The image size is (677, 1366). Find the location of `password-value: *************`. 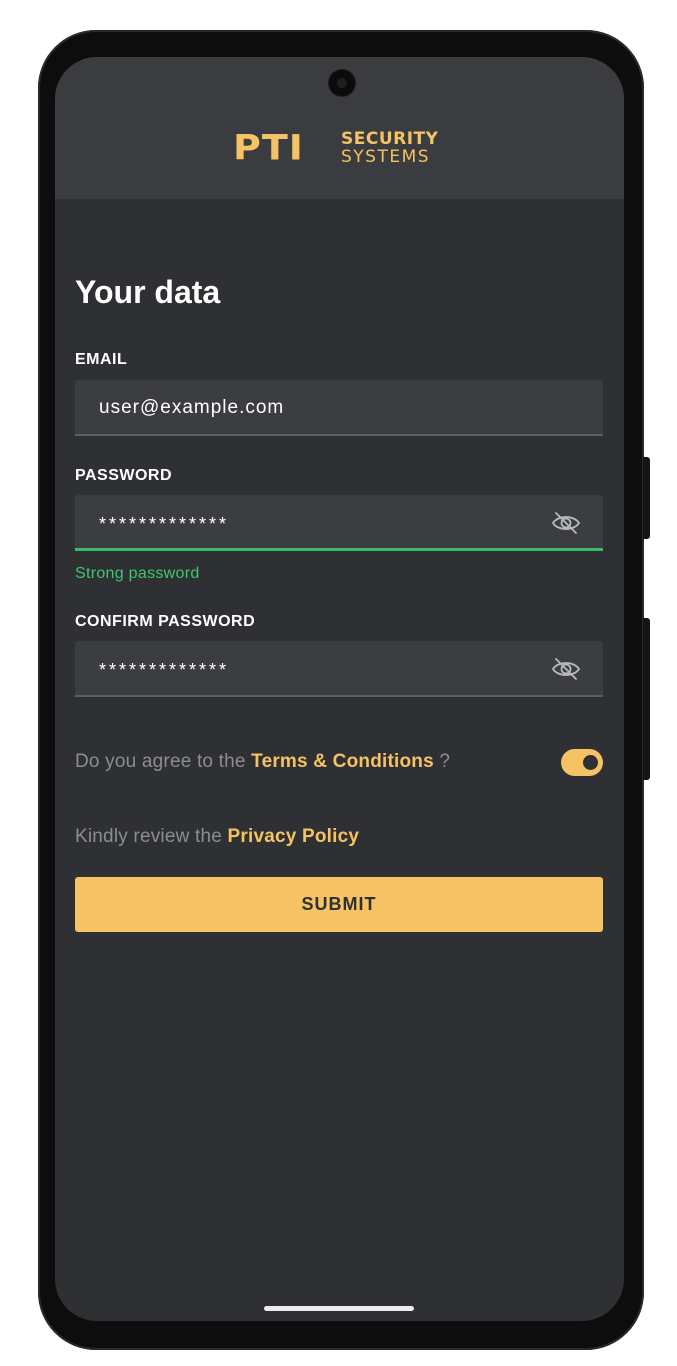

password-value: ************* is located at coordinates (164, 524).